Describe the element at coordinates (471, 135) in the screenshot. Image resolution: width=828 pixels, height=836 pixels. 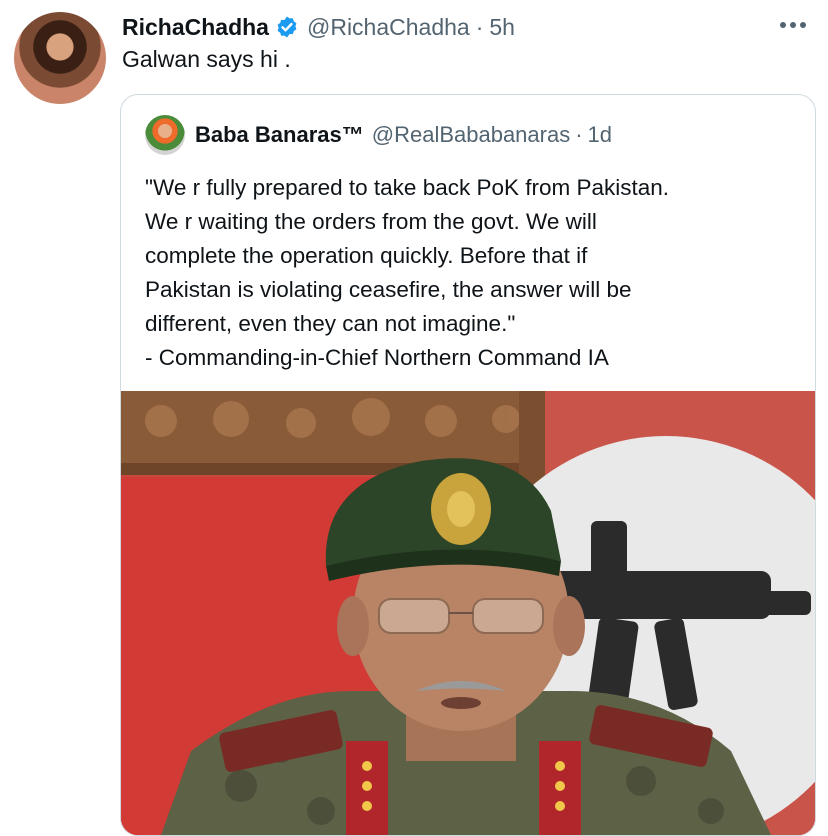
I see `quoted-author-handle: @RealBababanaras` at that location.